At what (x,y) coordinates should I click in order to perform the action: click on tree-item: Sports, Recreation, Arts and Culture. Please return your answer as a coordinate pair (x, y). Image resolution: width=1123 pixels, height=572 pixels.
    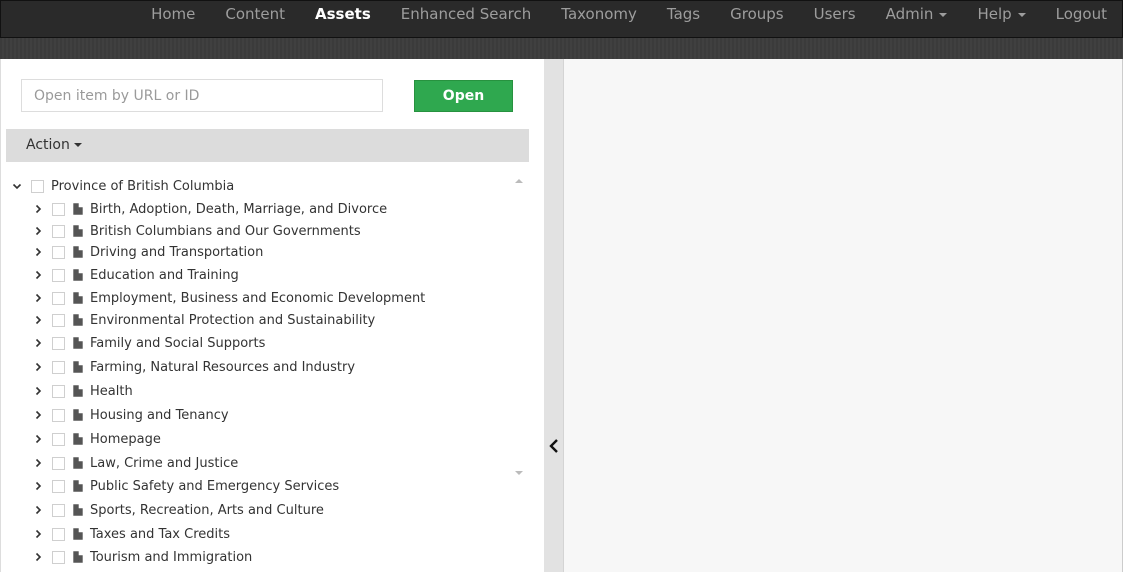
    Looking at the image, I should click on (177, 510).